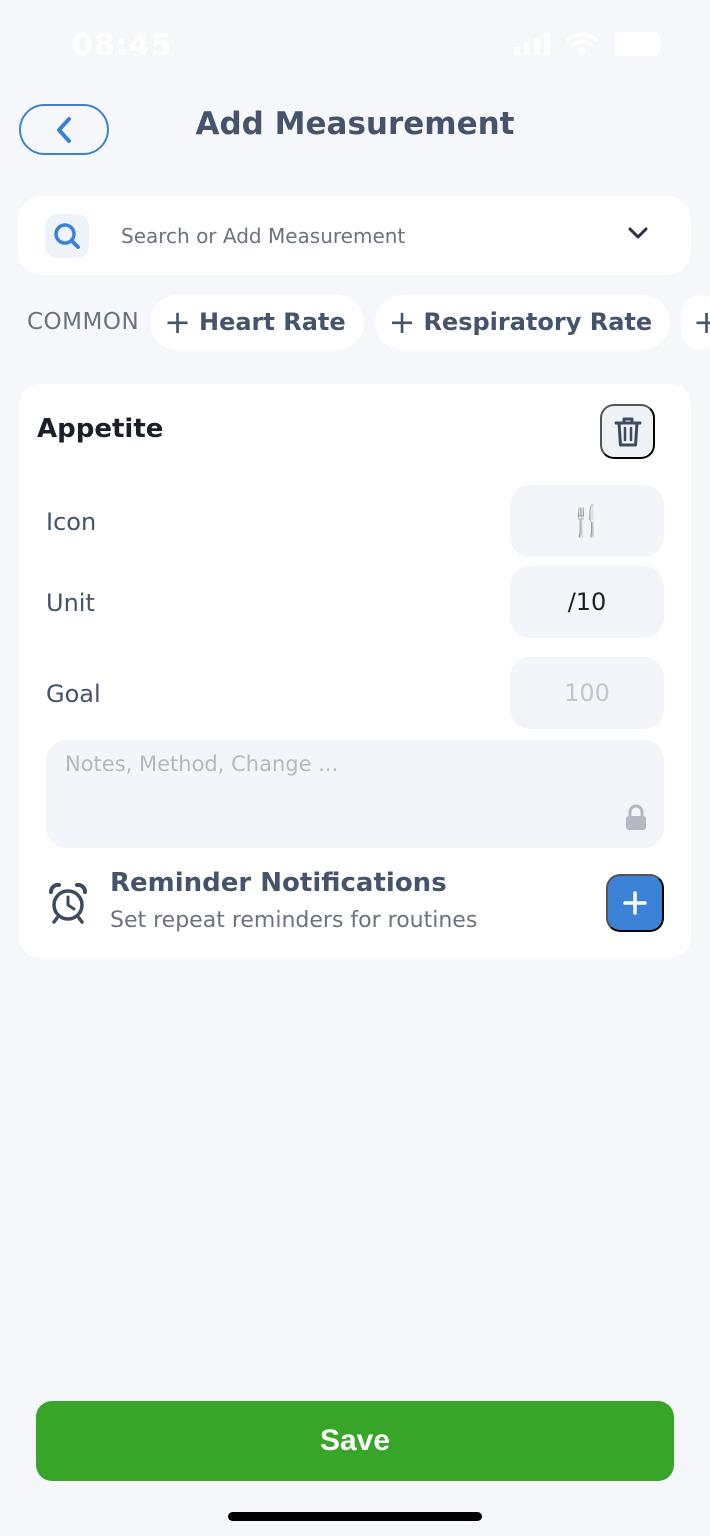  I want to click on chip-label: Heart Rate, so click(272, 322).